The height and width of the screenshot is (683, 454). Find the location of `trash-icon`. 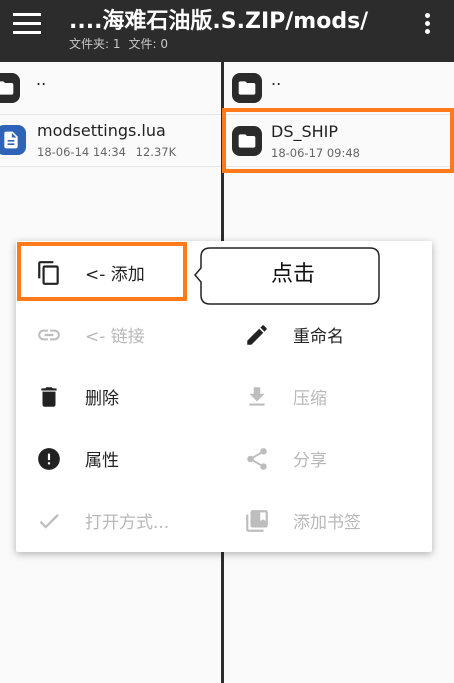

trash-icon is located at coordinates (49, 397).